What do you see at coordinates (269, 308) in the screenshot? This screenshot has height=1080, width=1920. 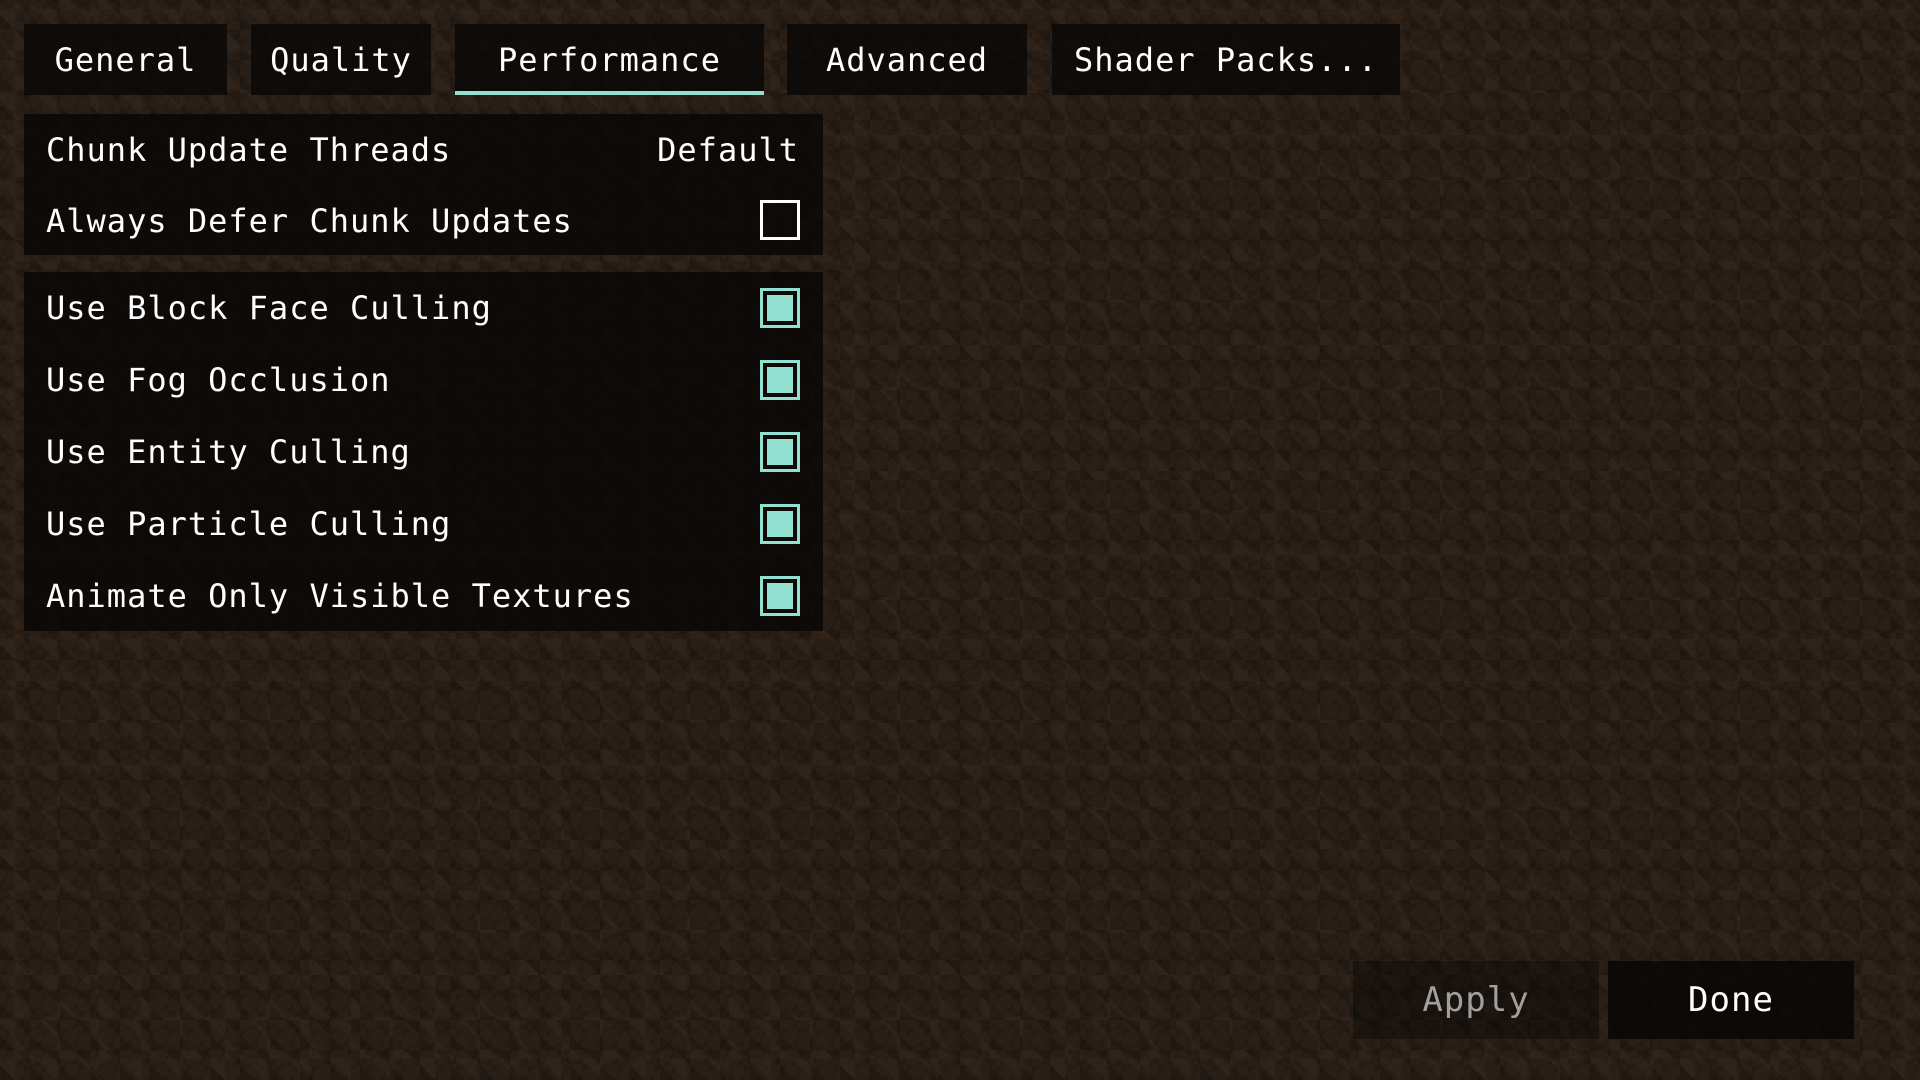 I see `option-label: Use Block Face Culling` at bounding box center [269, 308].